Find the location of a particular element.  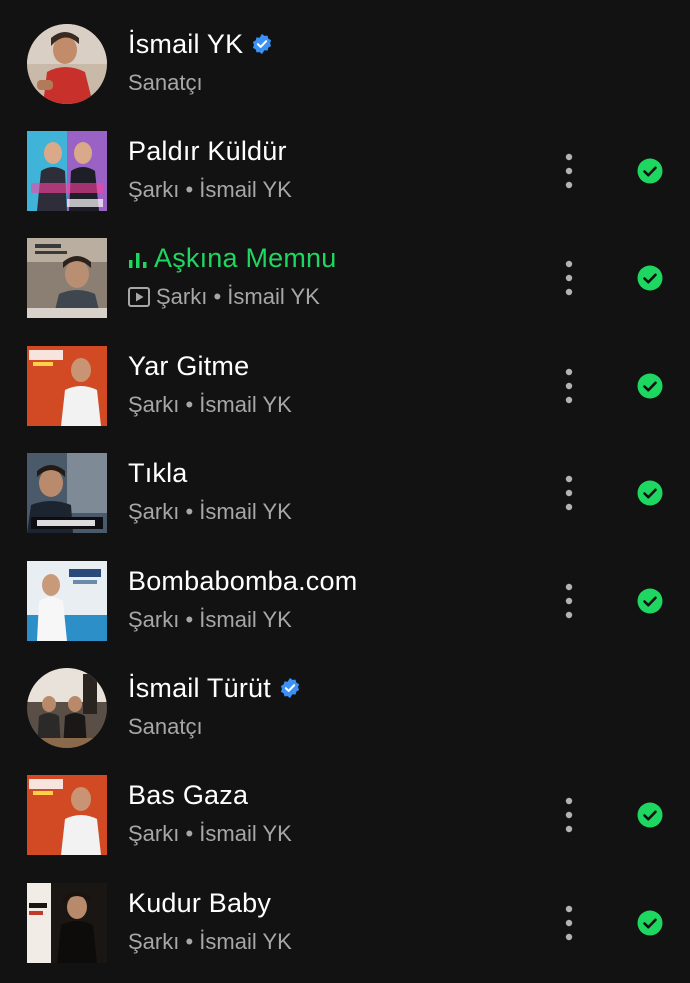

result-row-artist: İsmail Türüt Sanatçı is located at coordinates (345, 697).